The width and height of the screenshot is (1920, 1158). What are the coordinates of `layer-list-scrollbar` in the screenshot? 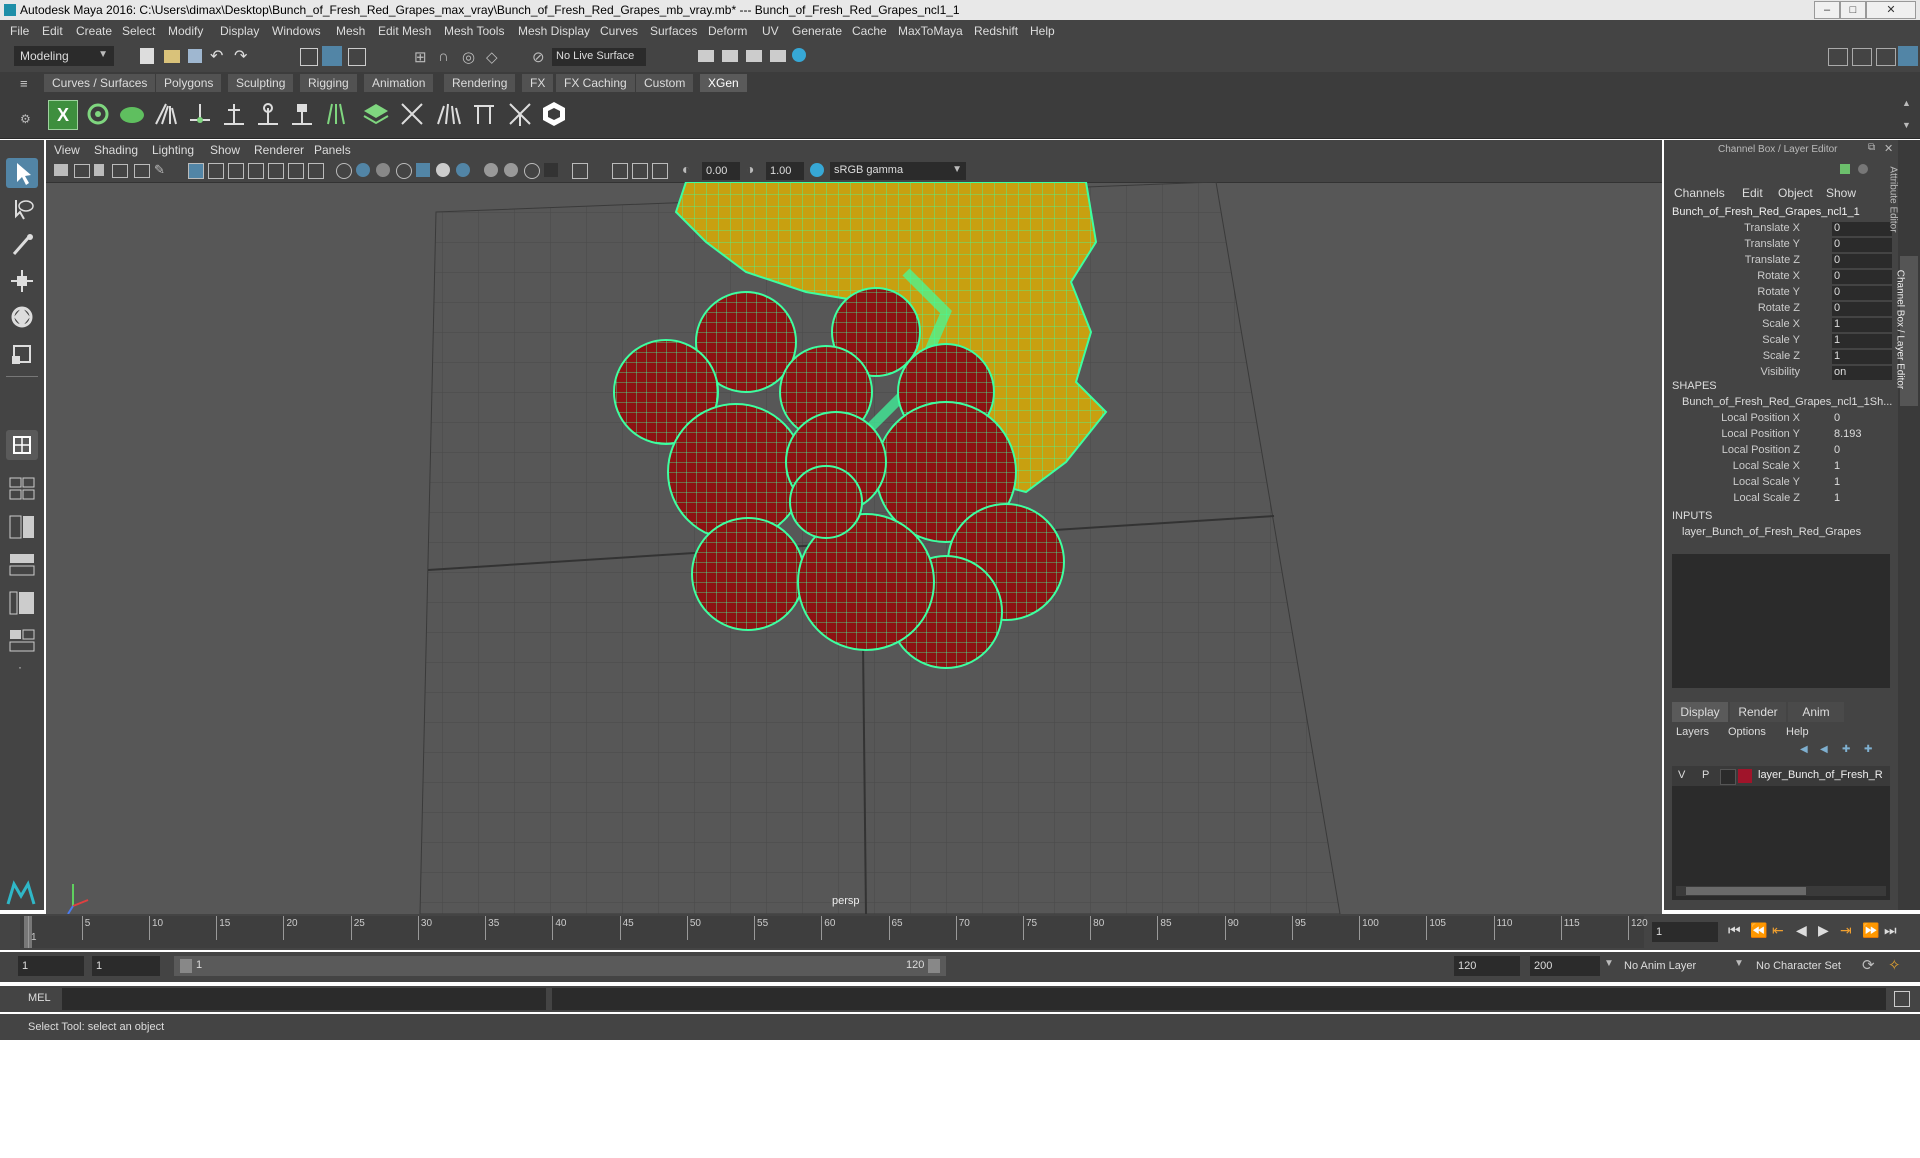 It's located at (1781, 891).